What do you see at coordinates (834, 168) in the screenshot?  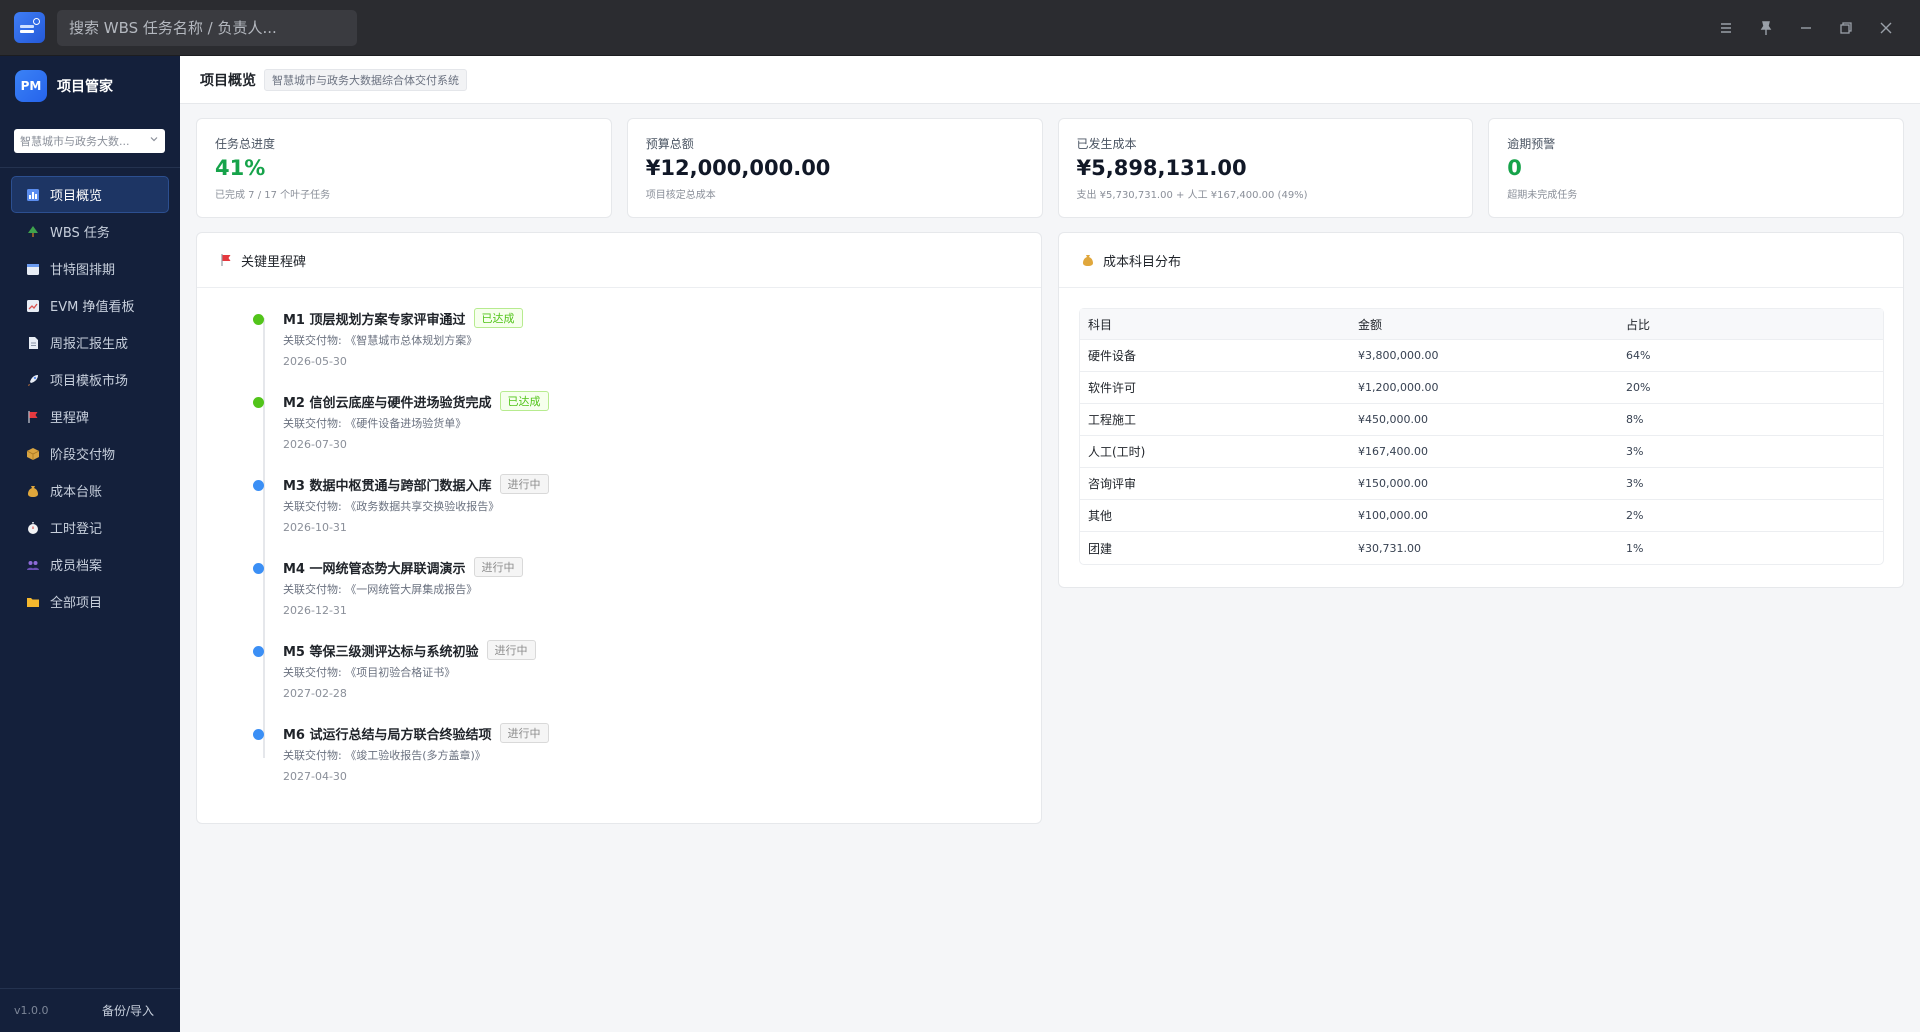 I see `stat-card-budget: 预算总额 ¥12,000,000.00 项目核定总成本` at bounding box center [834, 168].